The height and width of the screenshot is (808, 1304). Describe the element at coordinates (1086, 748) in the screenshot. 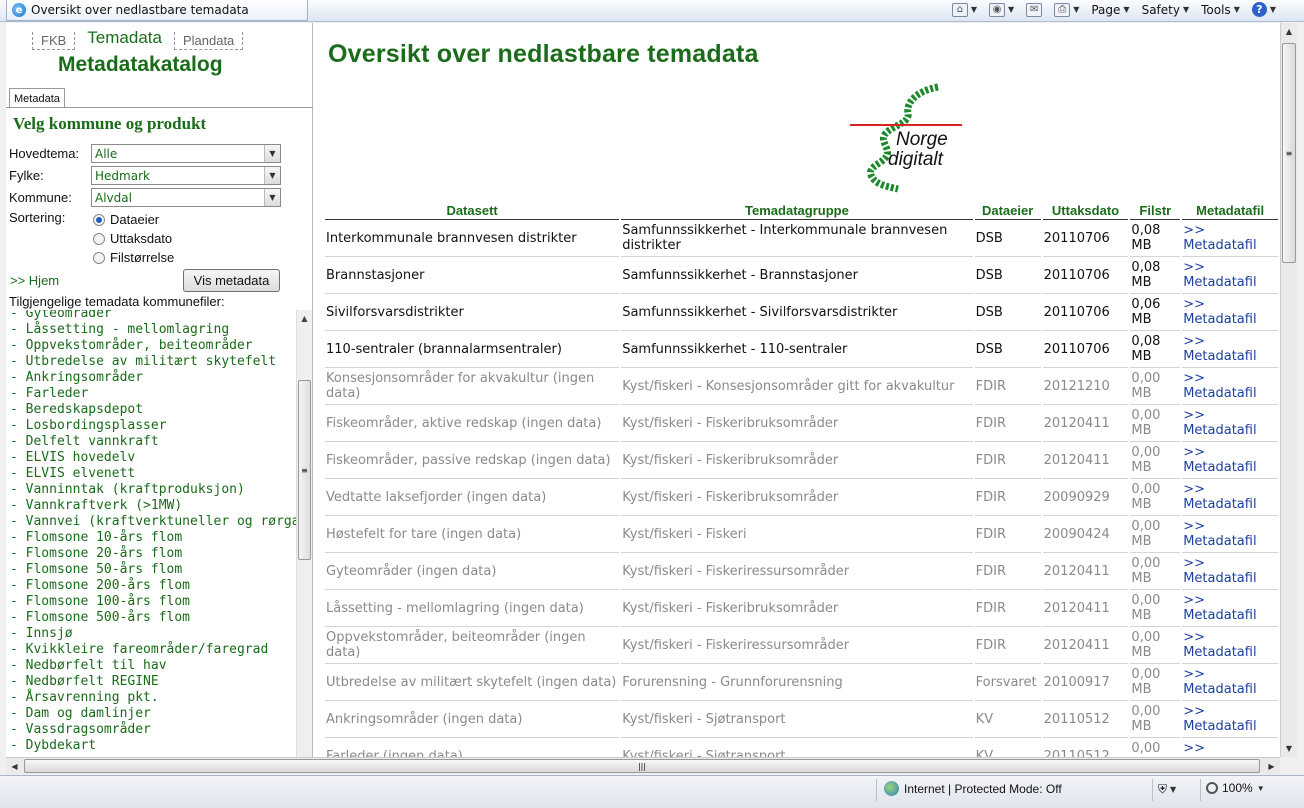

I see `date-cell: 20110512` at that location.